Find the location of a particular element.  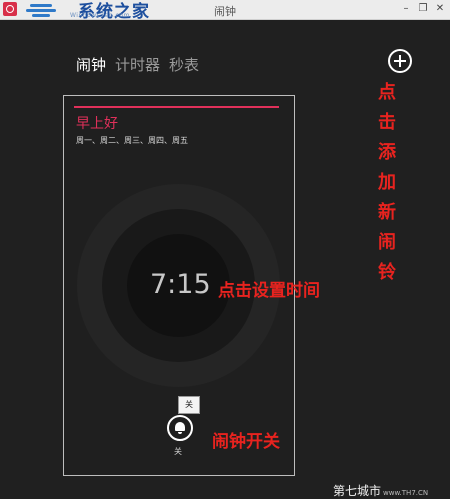

bell-icon is located at coordinates (180, 428).